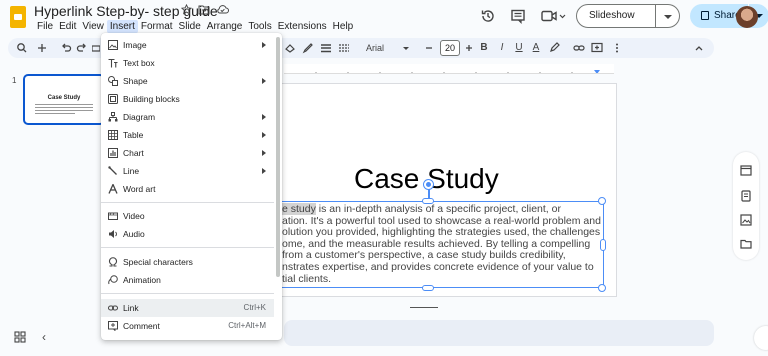 Image resolution: width=768 pixels, height=356 pixels. I want to click on menu-arrange: Arrange, so click(225, 26).